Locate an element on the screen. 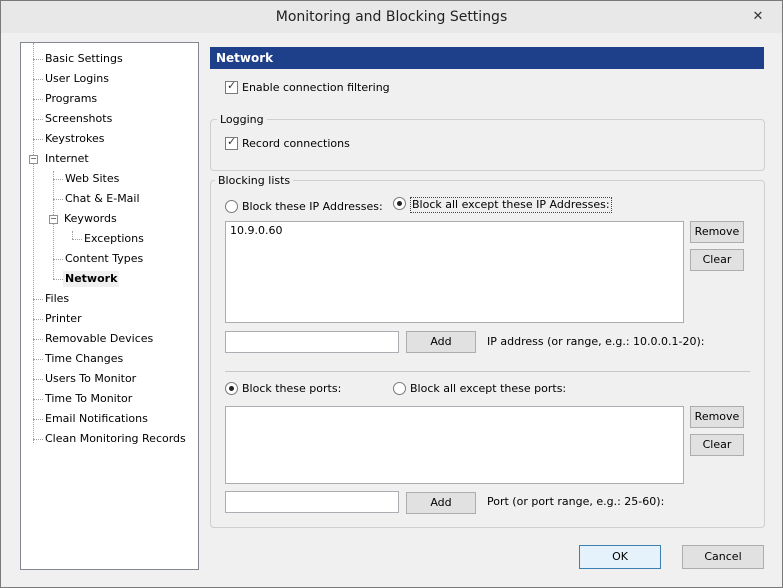 The height and width of the screenshot is (588, 783). port-clear-button: Clear is located at coordinates (717, 445).